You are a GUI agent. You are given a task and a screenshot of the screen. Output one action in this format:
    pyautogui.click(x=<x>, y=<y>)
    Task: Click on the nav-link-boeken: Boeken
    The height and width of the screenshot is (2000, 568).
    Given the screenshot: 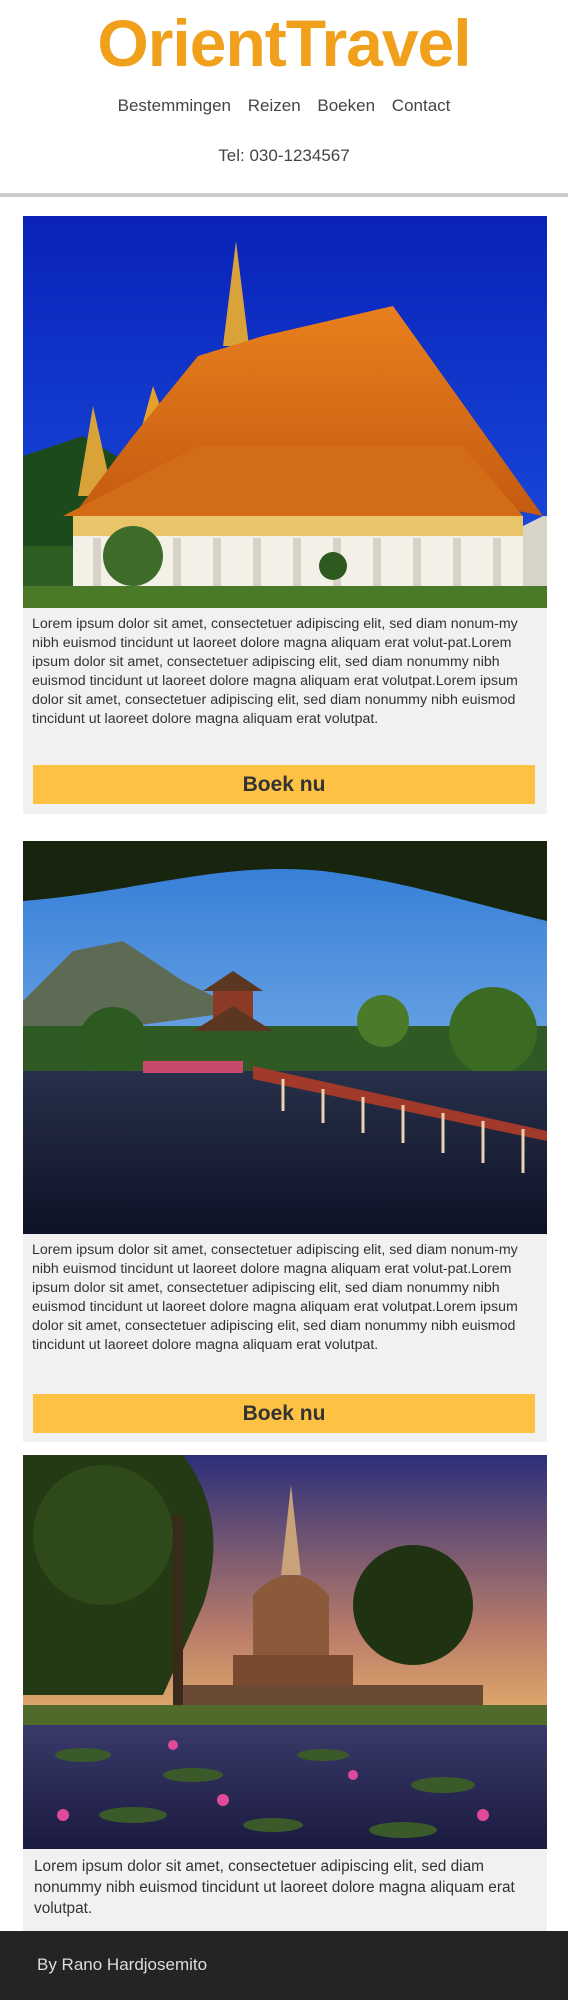 What is the action you would take?
    pyautogui.click(x=346, y=105)
    